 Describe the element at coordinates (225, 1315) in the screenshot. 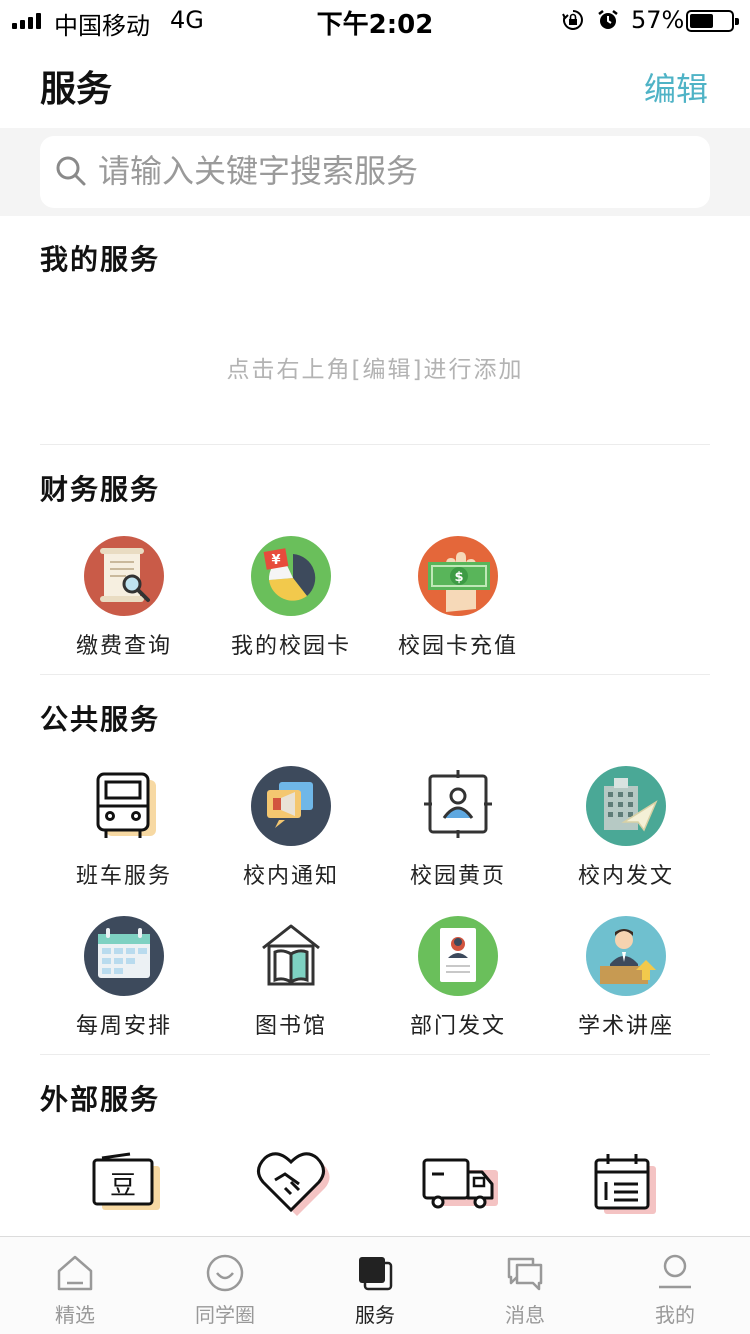

I see `tab-label: 同学圈` at that location.